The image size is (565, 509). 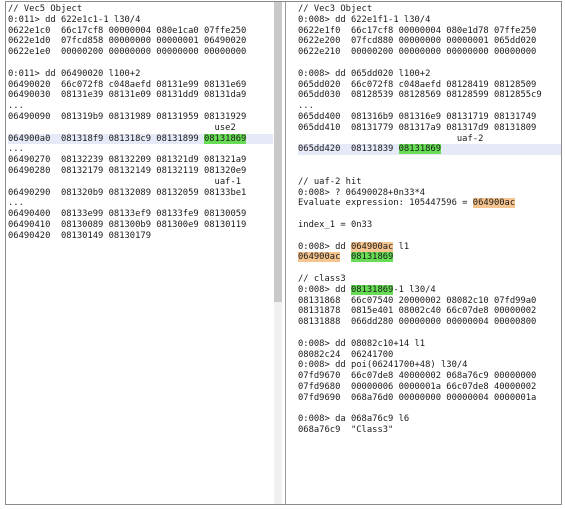 I want to click on right-line: index_1 = 0n33, so click(x=429, y=225).